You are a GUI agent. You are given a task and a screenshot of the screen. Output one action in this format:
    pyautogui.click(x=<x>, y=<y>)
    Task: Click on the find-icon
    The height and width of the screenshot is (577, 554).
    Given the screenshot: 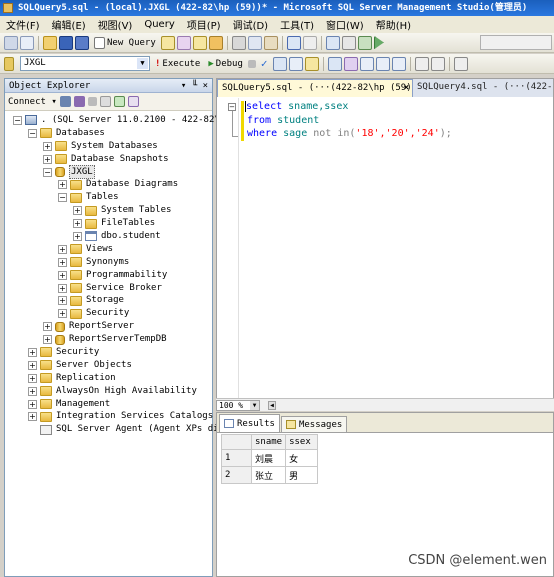 What is the action you would take?
    pyautogui.click(x=348, y=42)
    